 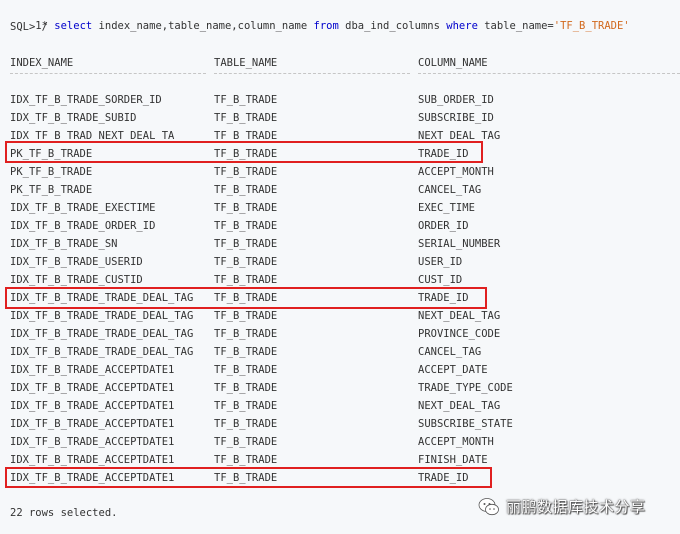 What do you see at coordinates (92, 136) in the screenshot?
I see `cell-index-name: IDX_TF_B_TRAD_NEXT_DEAL_TA` at bounding box center [92, 136].